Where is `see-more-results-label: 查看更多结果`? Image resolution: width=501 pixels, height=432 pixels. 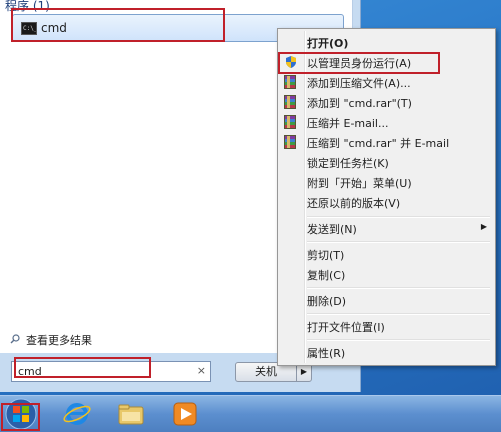 see-more-results-label: 查看更多结果 is located at coordinates (59, 340).